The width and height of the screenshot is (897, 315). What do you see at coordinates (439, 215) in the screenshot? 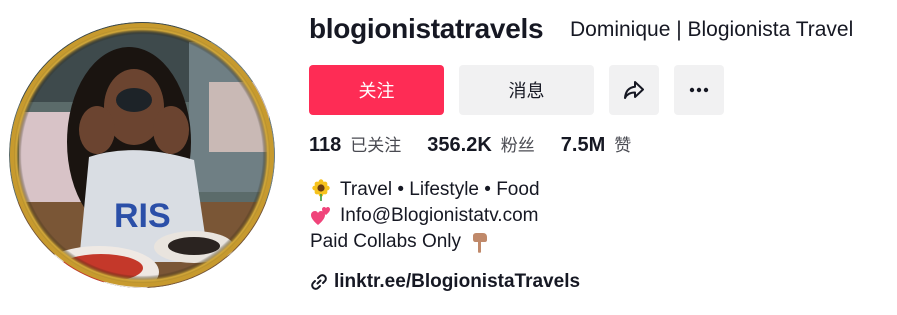
I see `bio-text: Info@Blogionistatv.com` at bounding box center [439, 215].